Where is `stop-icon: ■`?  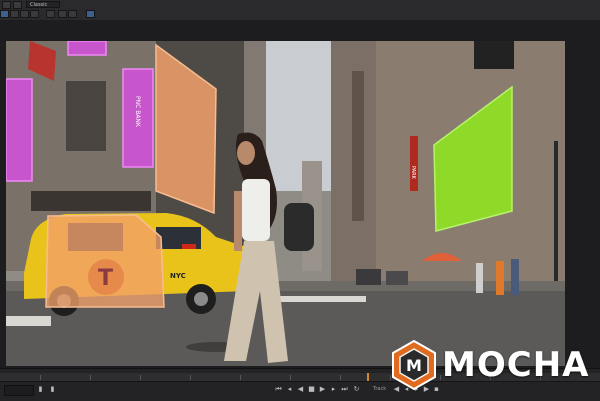
stop-icon: ■ is located at coordinates (311, 389).